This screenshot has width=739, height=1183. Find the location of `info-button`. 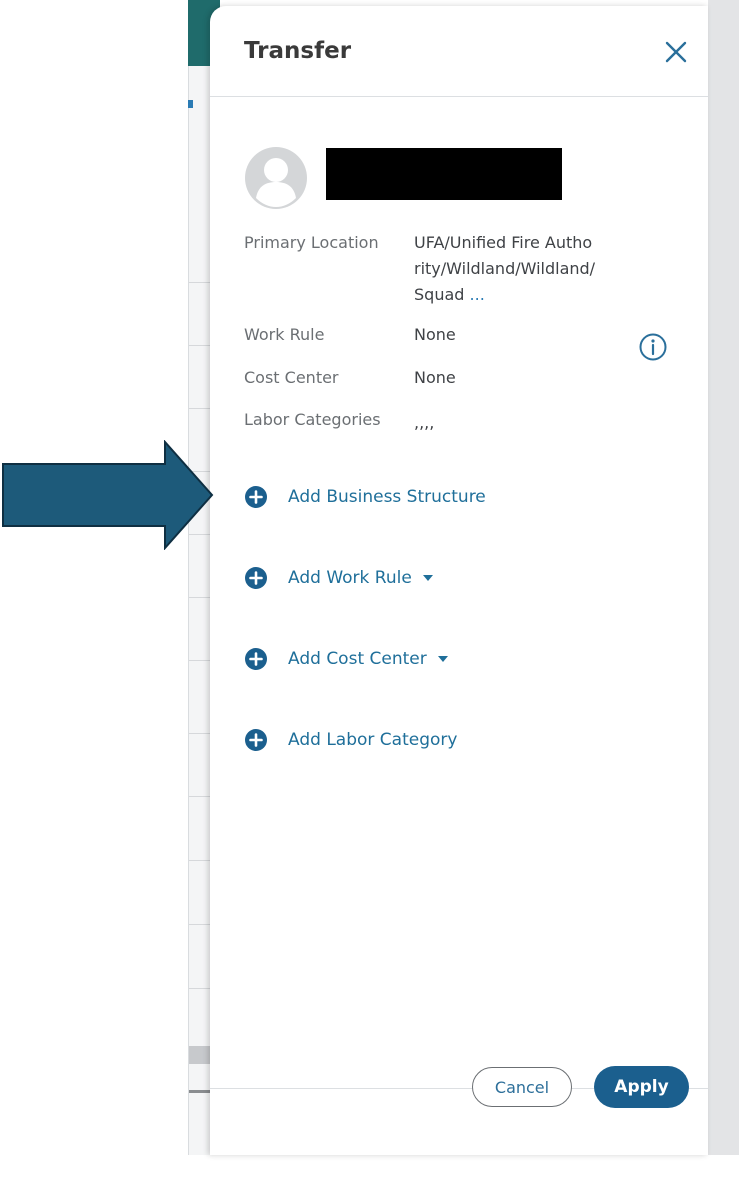

info-button is located at coordinates (653, 347).